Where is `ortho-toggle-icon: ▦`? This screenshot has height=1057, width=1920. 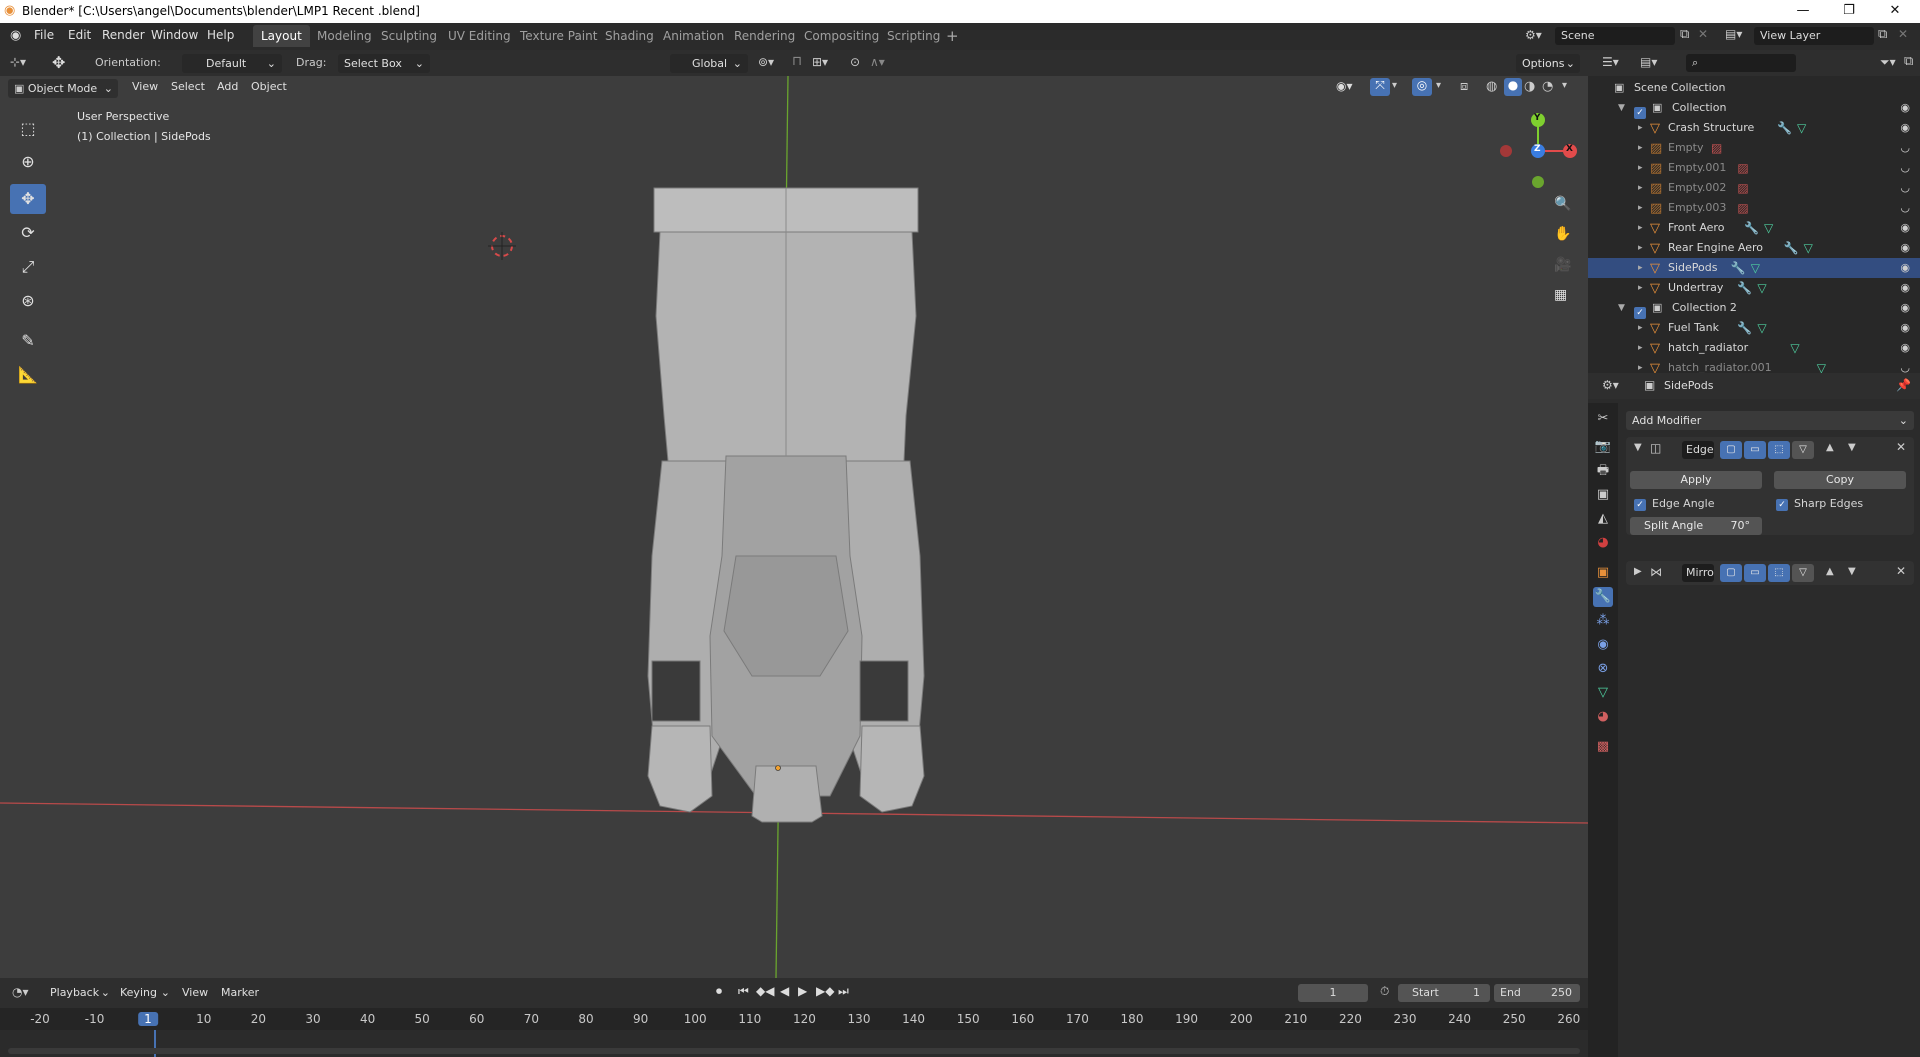
ortho-toggle-icon: ▦ is located at coordinates (1560, 295).